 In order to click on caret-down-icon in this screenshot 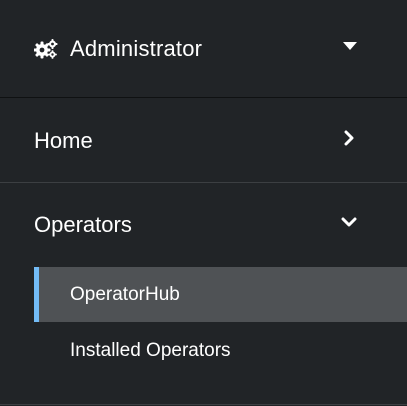, I will do `click(350, 46)`.